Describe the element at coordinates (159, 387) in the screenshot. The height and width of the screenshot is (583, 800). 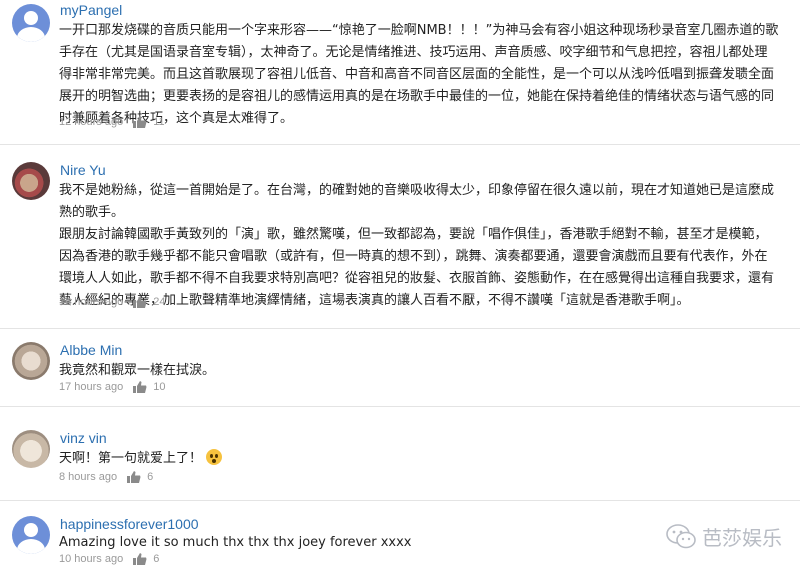
I see `like-count: 10` at that location.